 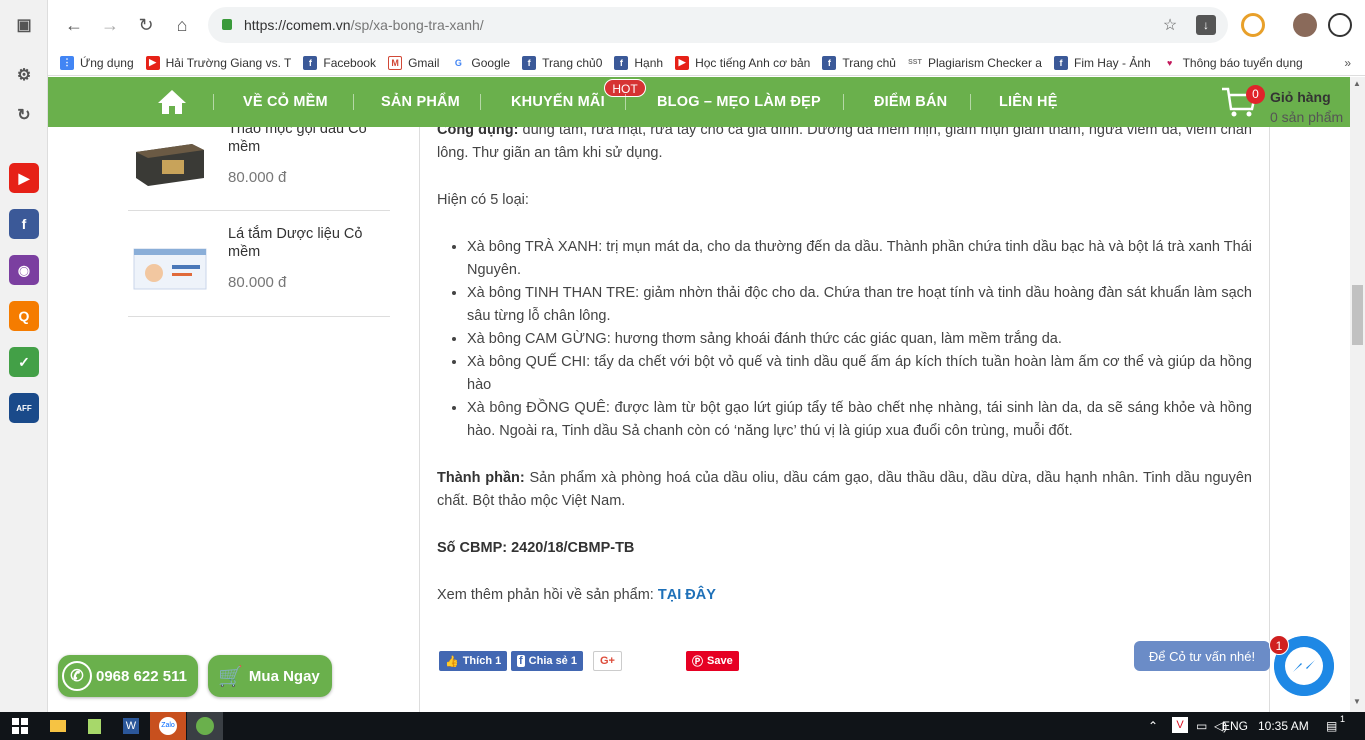 I want to click on history-icon: ↻, so click(x=24, y=115).